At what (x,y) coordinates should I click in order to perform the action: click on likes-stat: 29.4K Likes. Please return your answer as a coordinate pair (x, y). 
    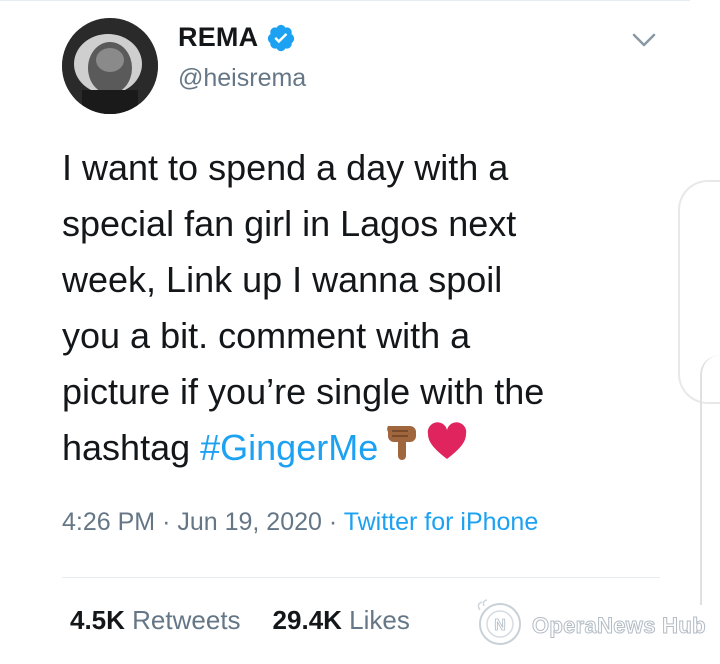
    Looking at the image, I should click on (341, 620).